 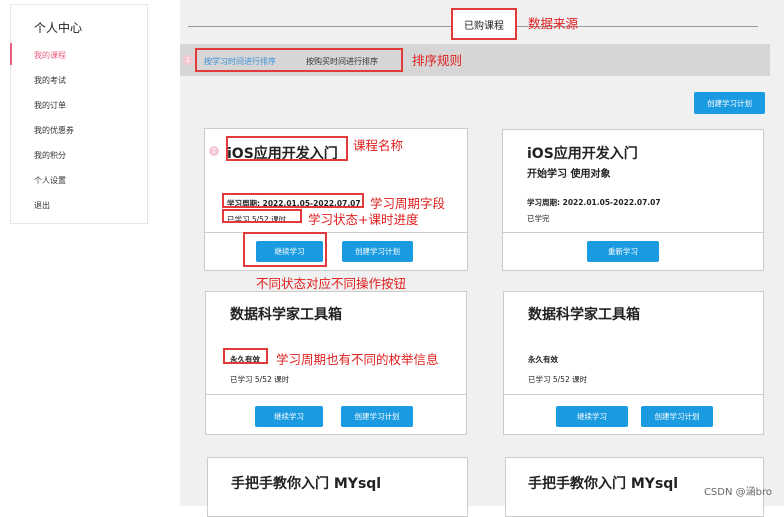 I want to click on sidebar-item-my-exams: 我的考试, so click(x=50, y=80).